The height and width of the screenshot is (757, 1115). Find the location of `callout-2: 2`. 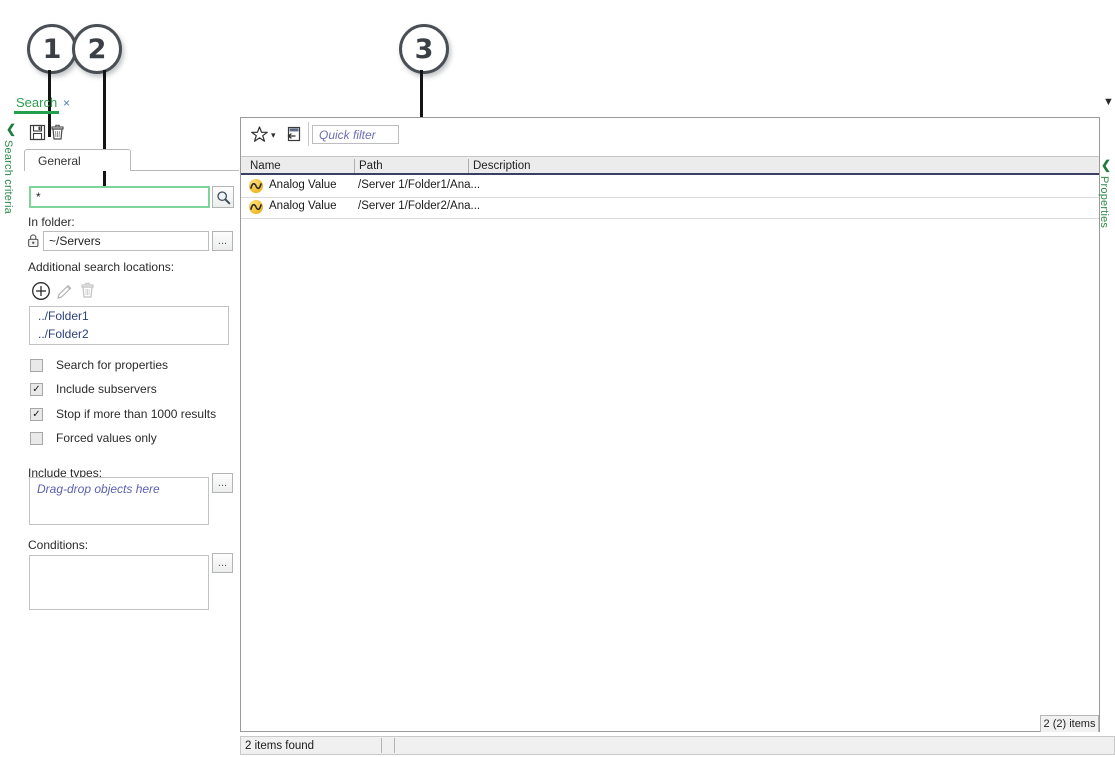

callout-2: 2 is located at coordinates (97, 49).